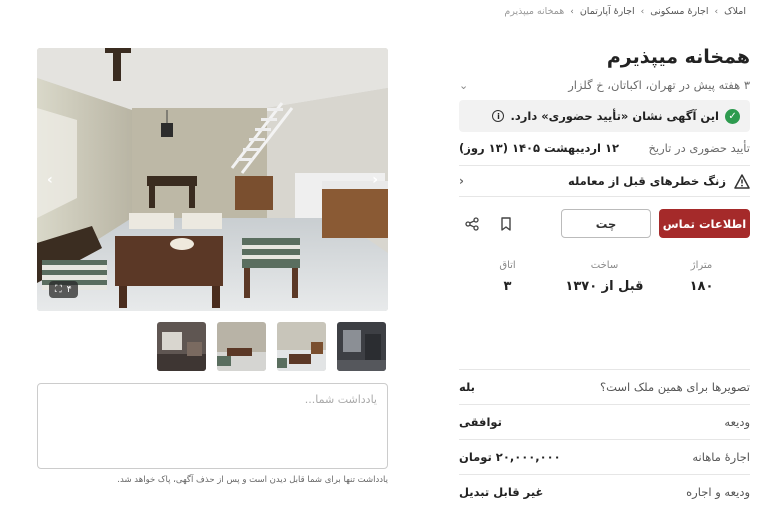 The width and height of the screenshot is (768, 506). Describe the element at coordinates (604, 490) in the screenshot. I see `detail-row: ودیعه و اجاره غیر قابل تبدیل` at that location.